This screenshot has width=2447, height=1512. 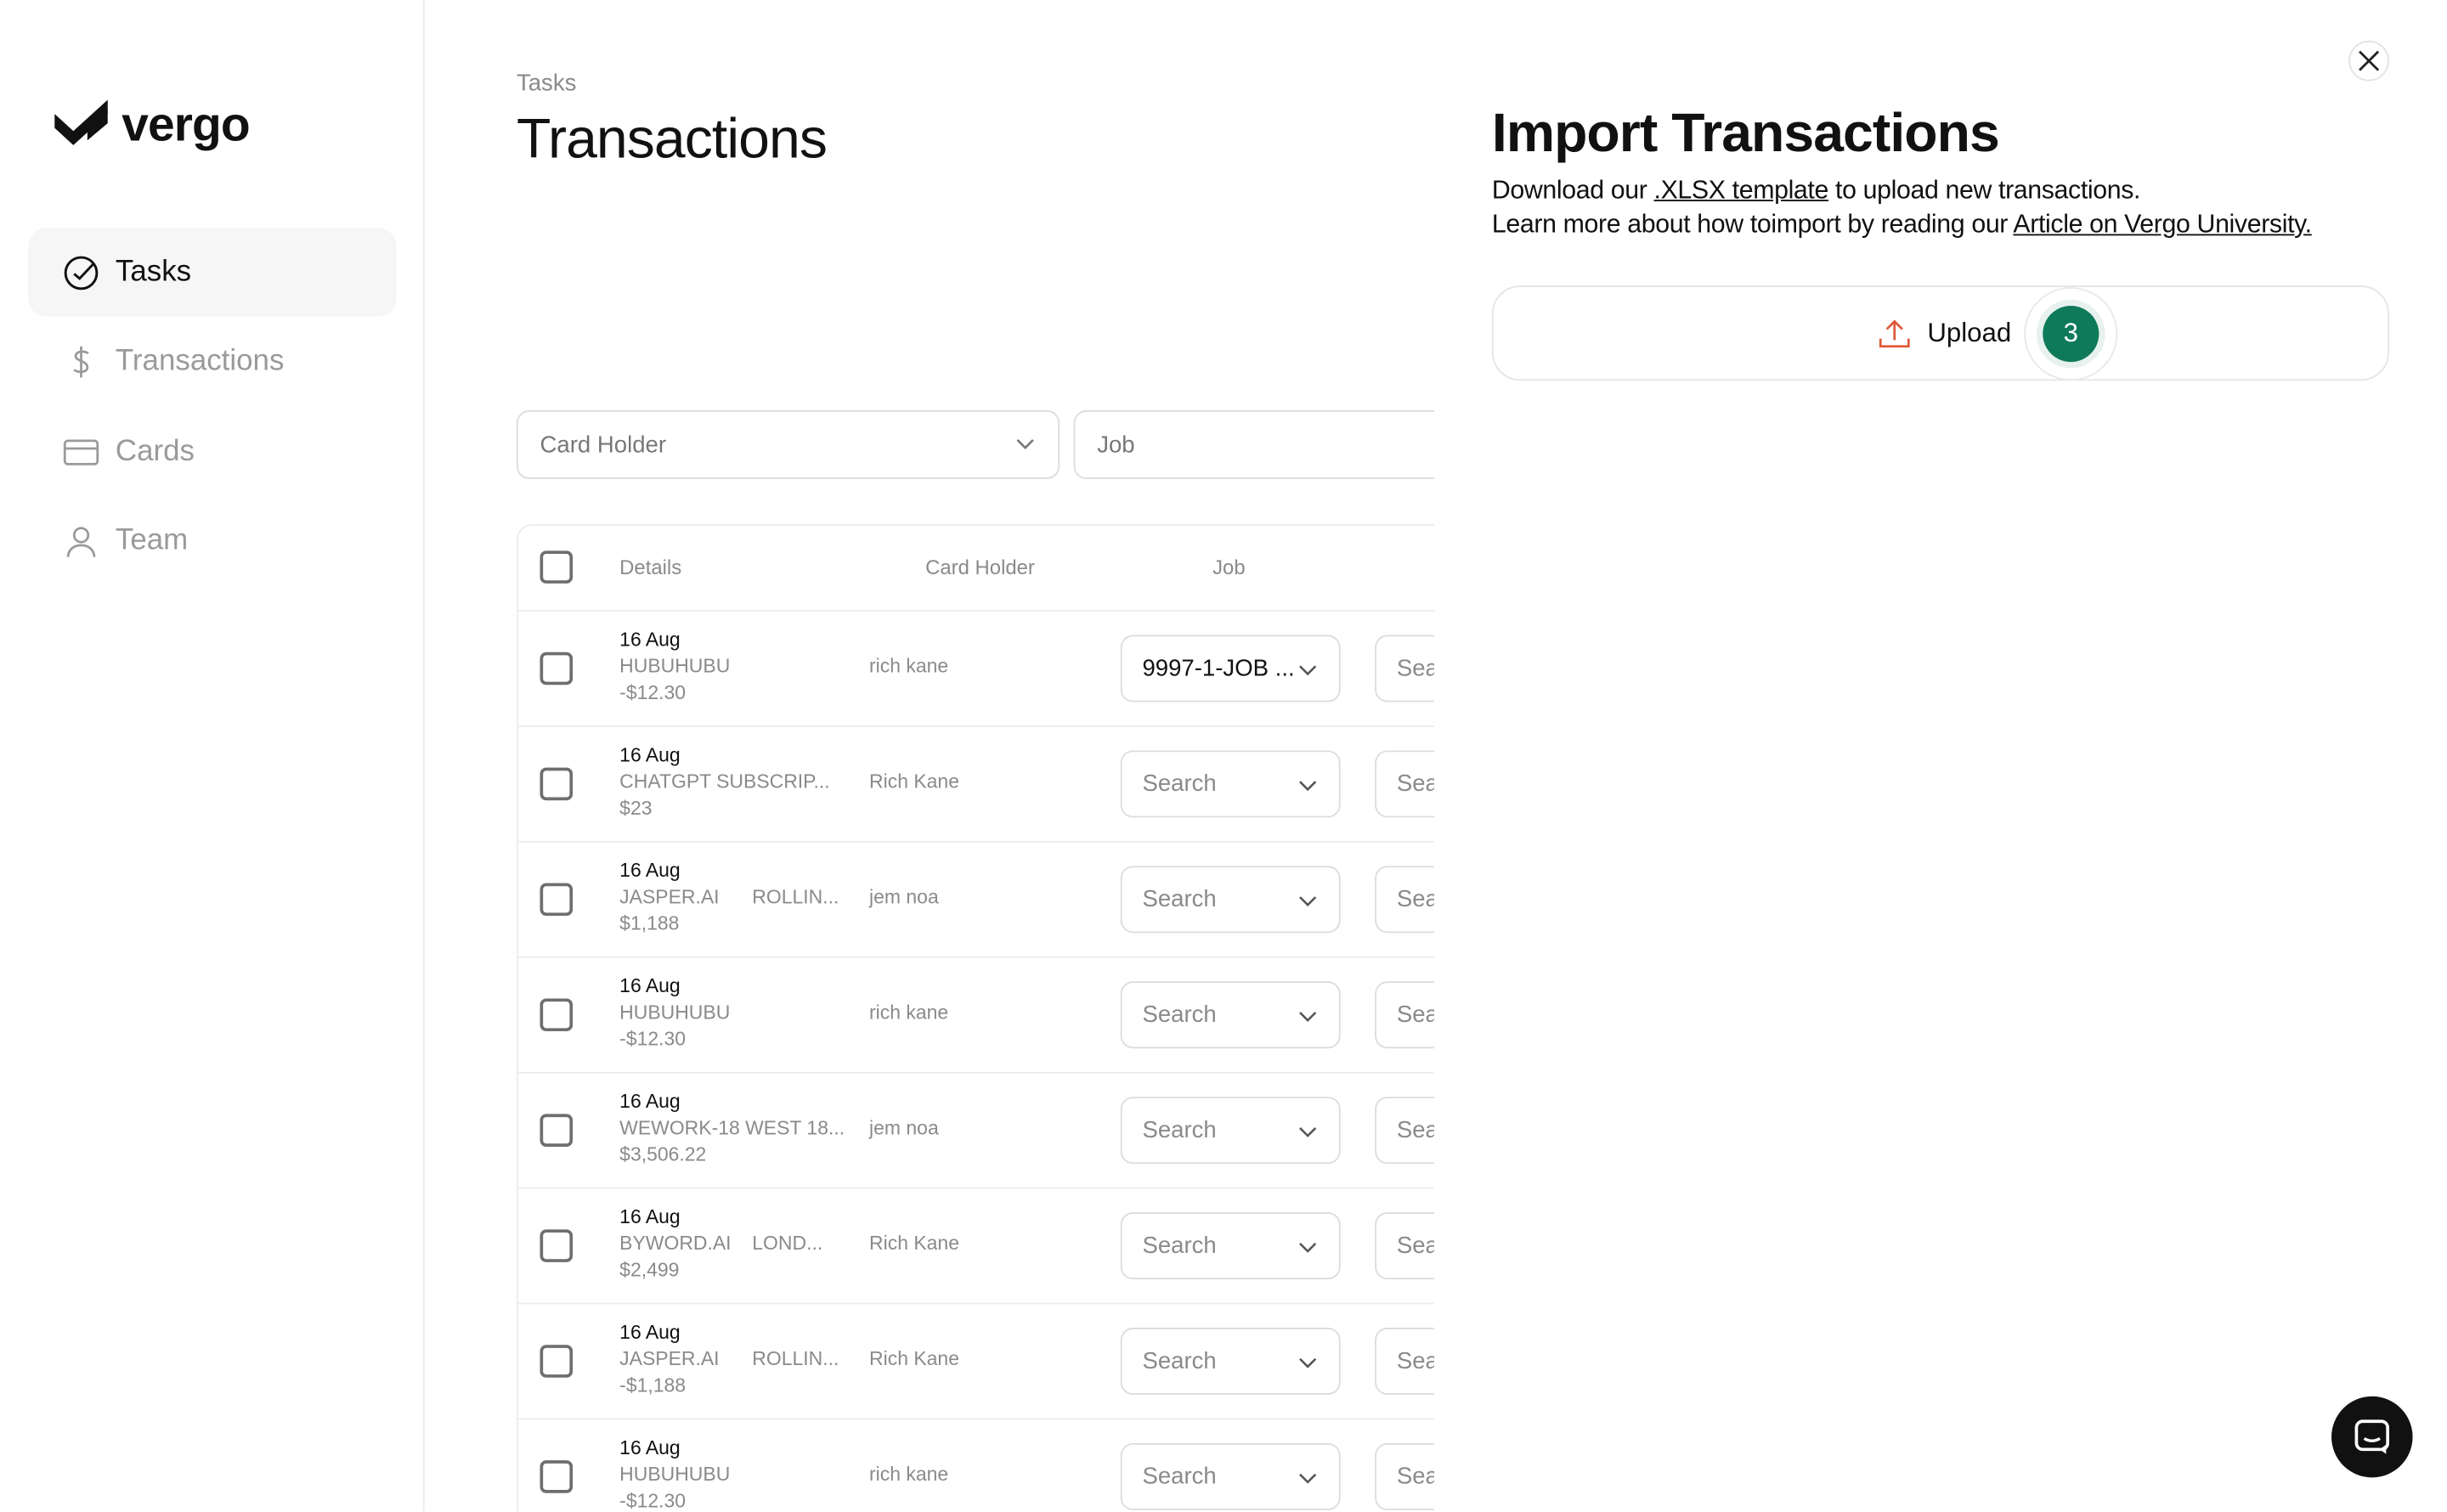 I want to click on brand-name: vergo, so click(x=186, y=124).